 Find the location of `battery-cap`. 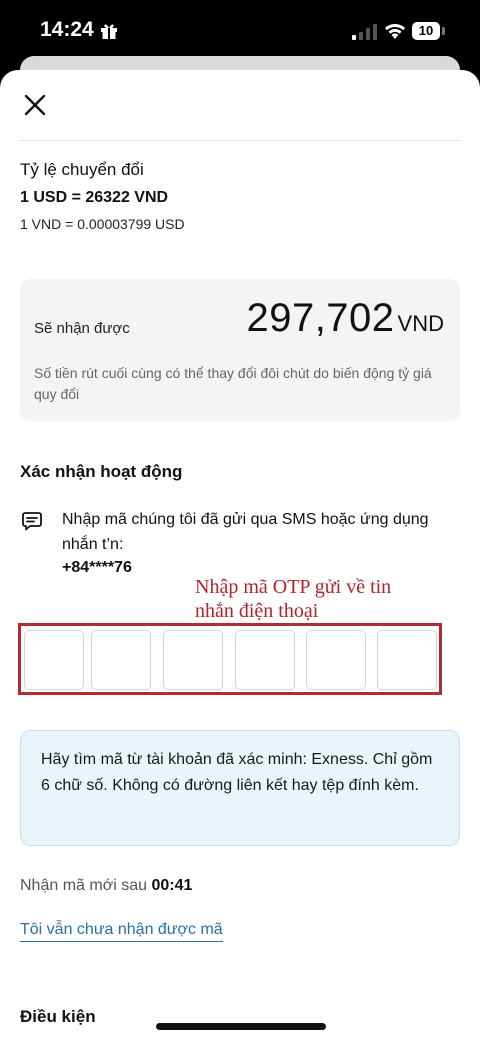

battery-cap is located at coordinates (443, 31).